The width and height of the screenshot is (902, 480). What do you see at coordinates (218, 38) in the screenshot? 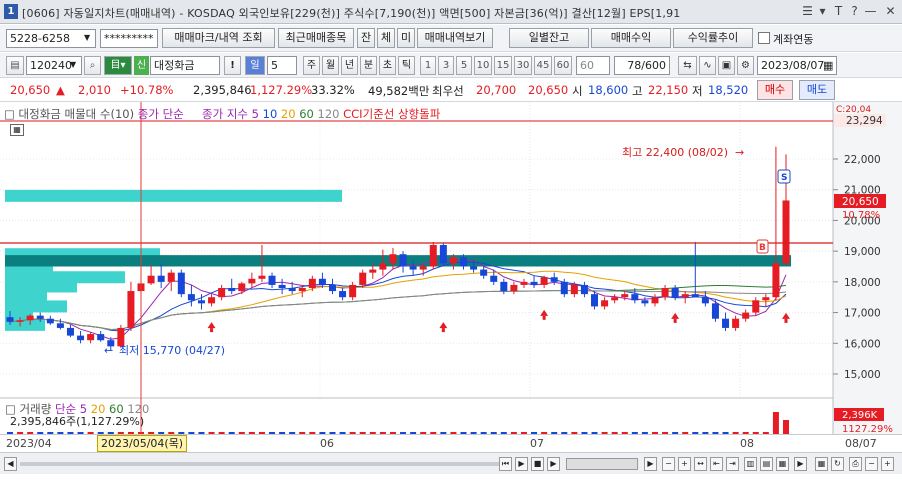
I see `mark-query-button: 매매마크/내역 조회` at bounding box center [218, 38].